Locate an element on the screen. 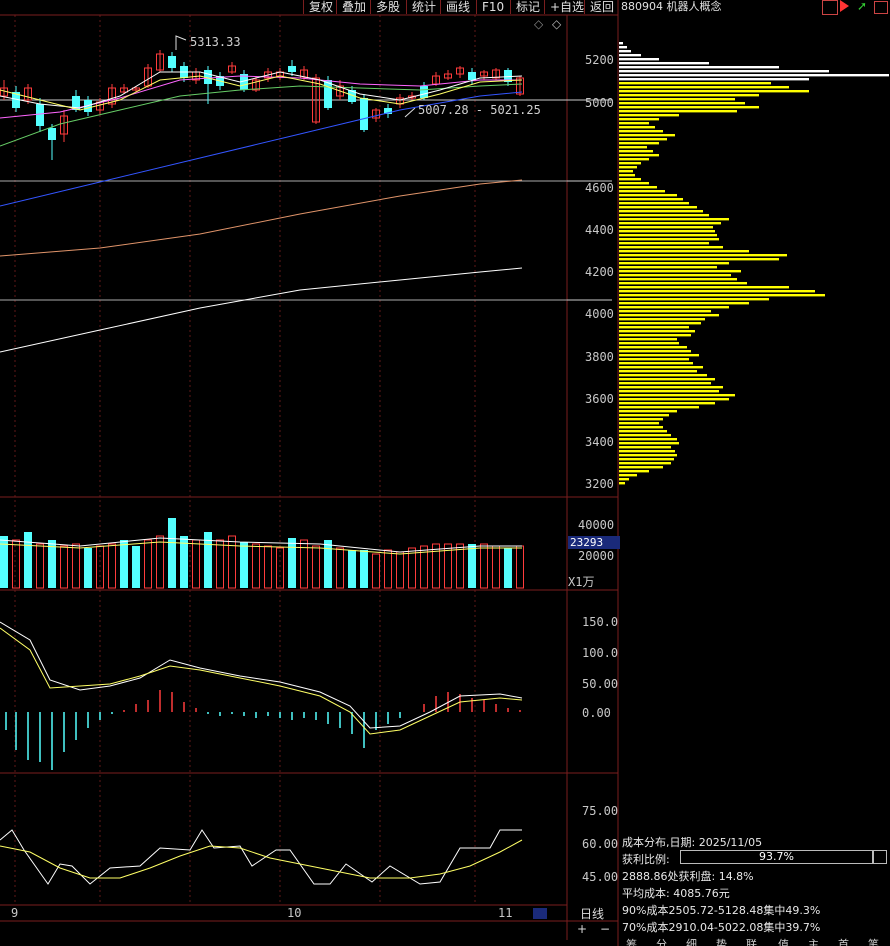 The image size is (890, 946). price-axis-4600: 4600 is located at coordinates (599, 188).